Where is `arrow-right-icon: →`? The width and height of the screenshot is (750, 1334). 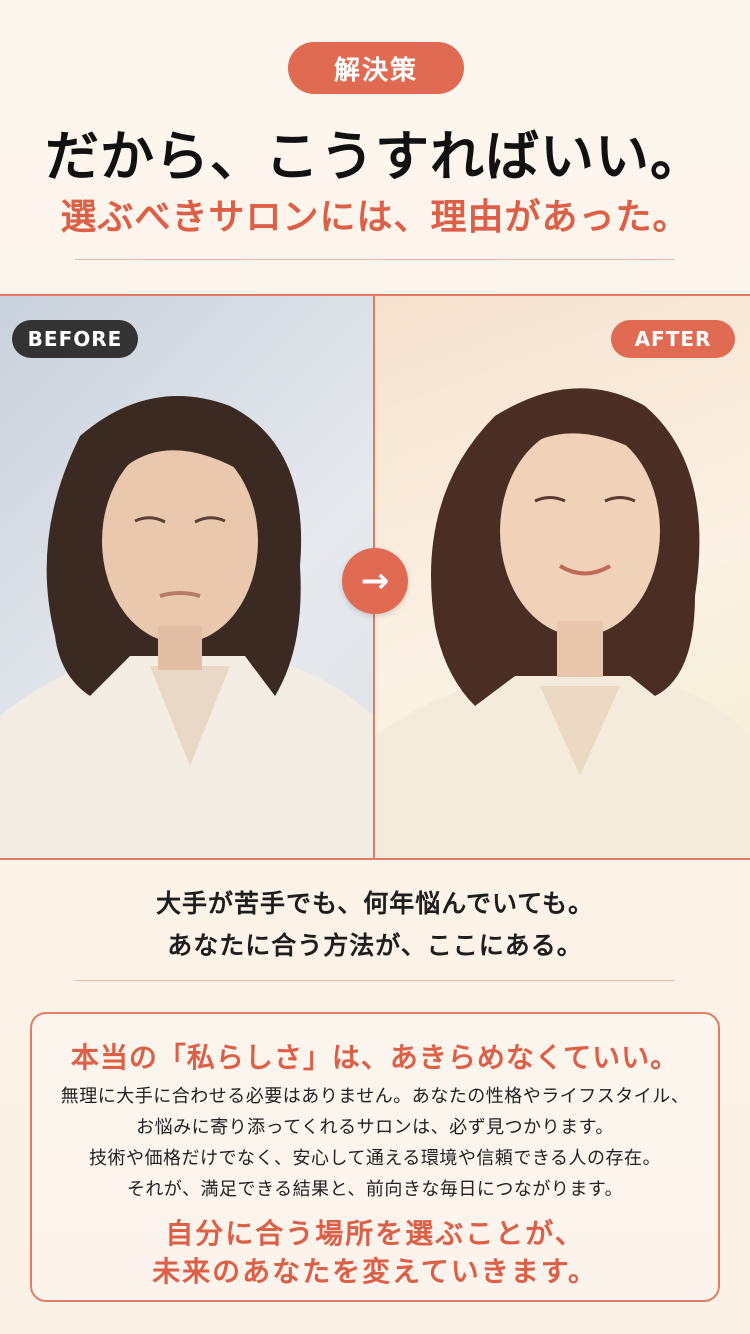 arrow-right-icon: → is located at coordinates (375, 581).